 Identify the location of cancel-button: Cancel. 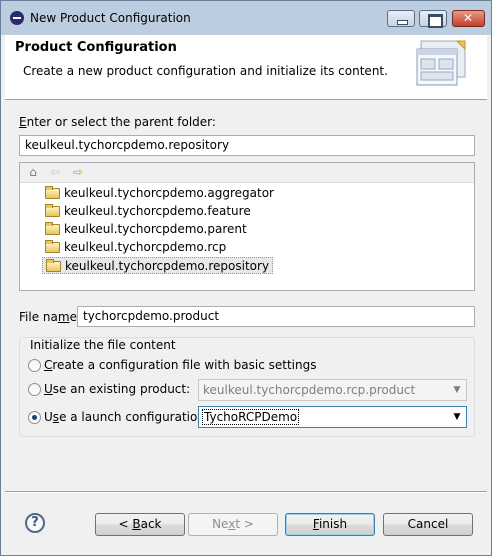
(428, 524).